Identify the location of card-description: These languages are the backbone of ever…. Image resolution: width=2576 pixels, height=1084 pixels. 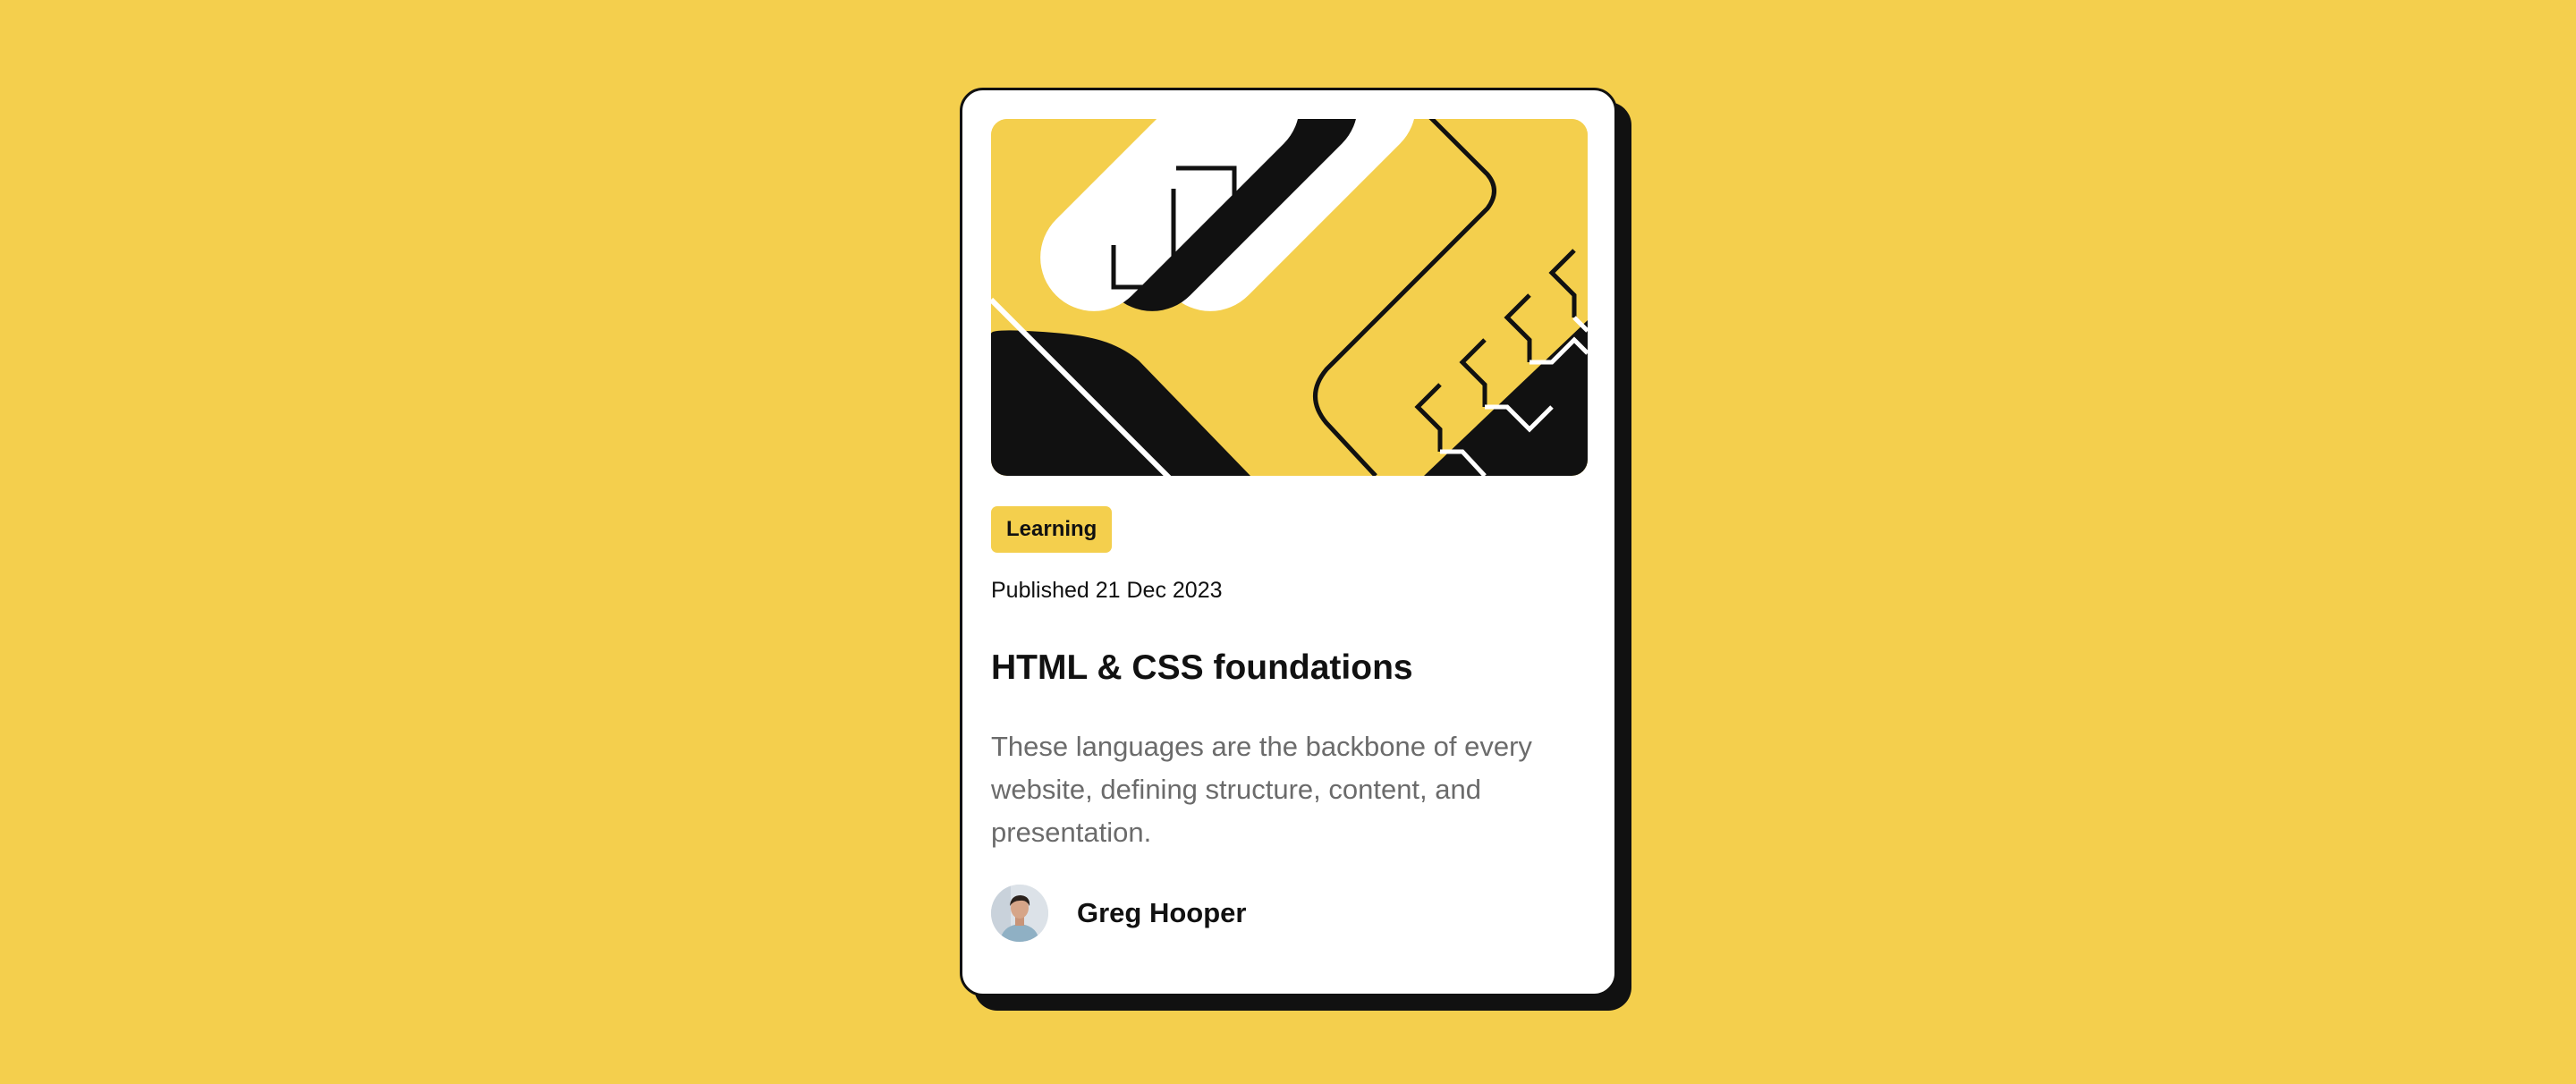
(1261, 789).